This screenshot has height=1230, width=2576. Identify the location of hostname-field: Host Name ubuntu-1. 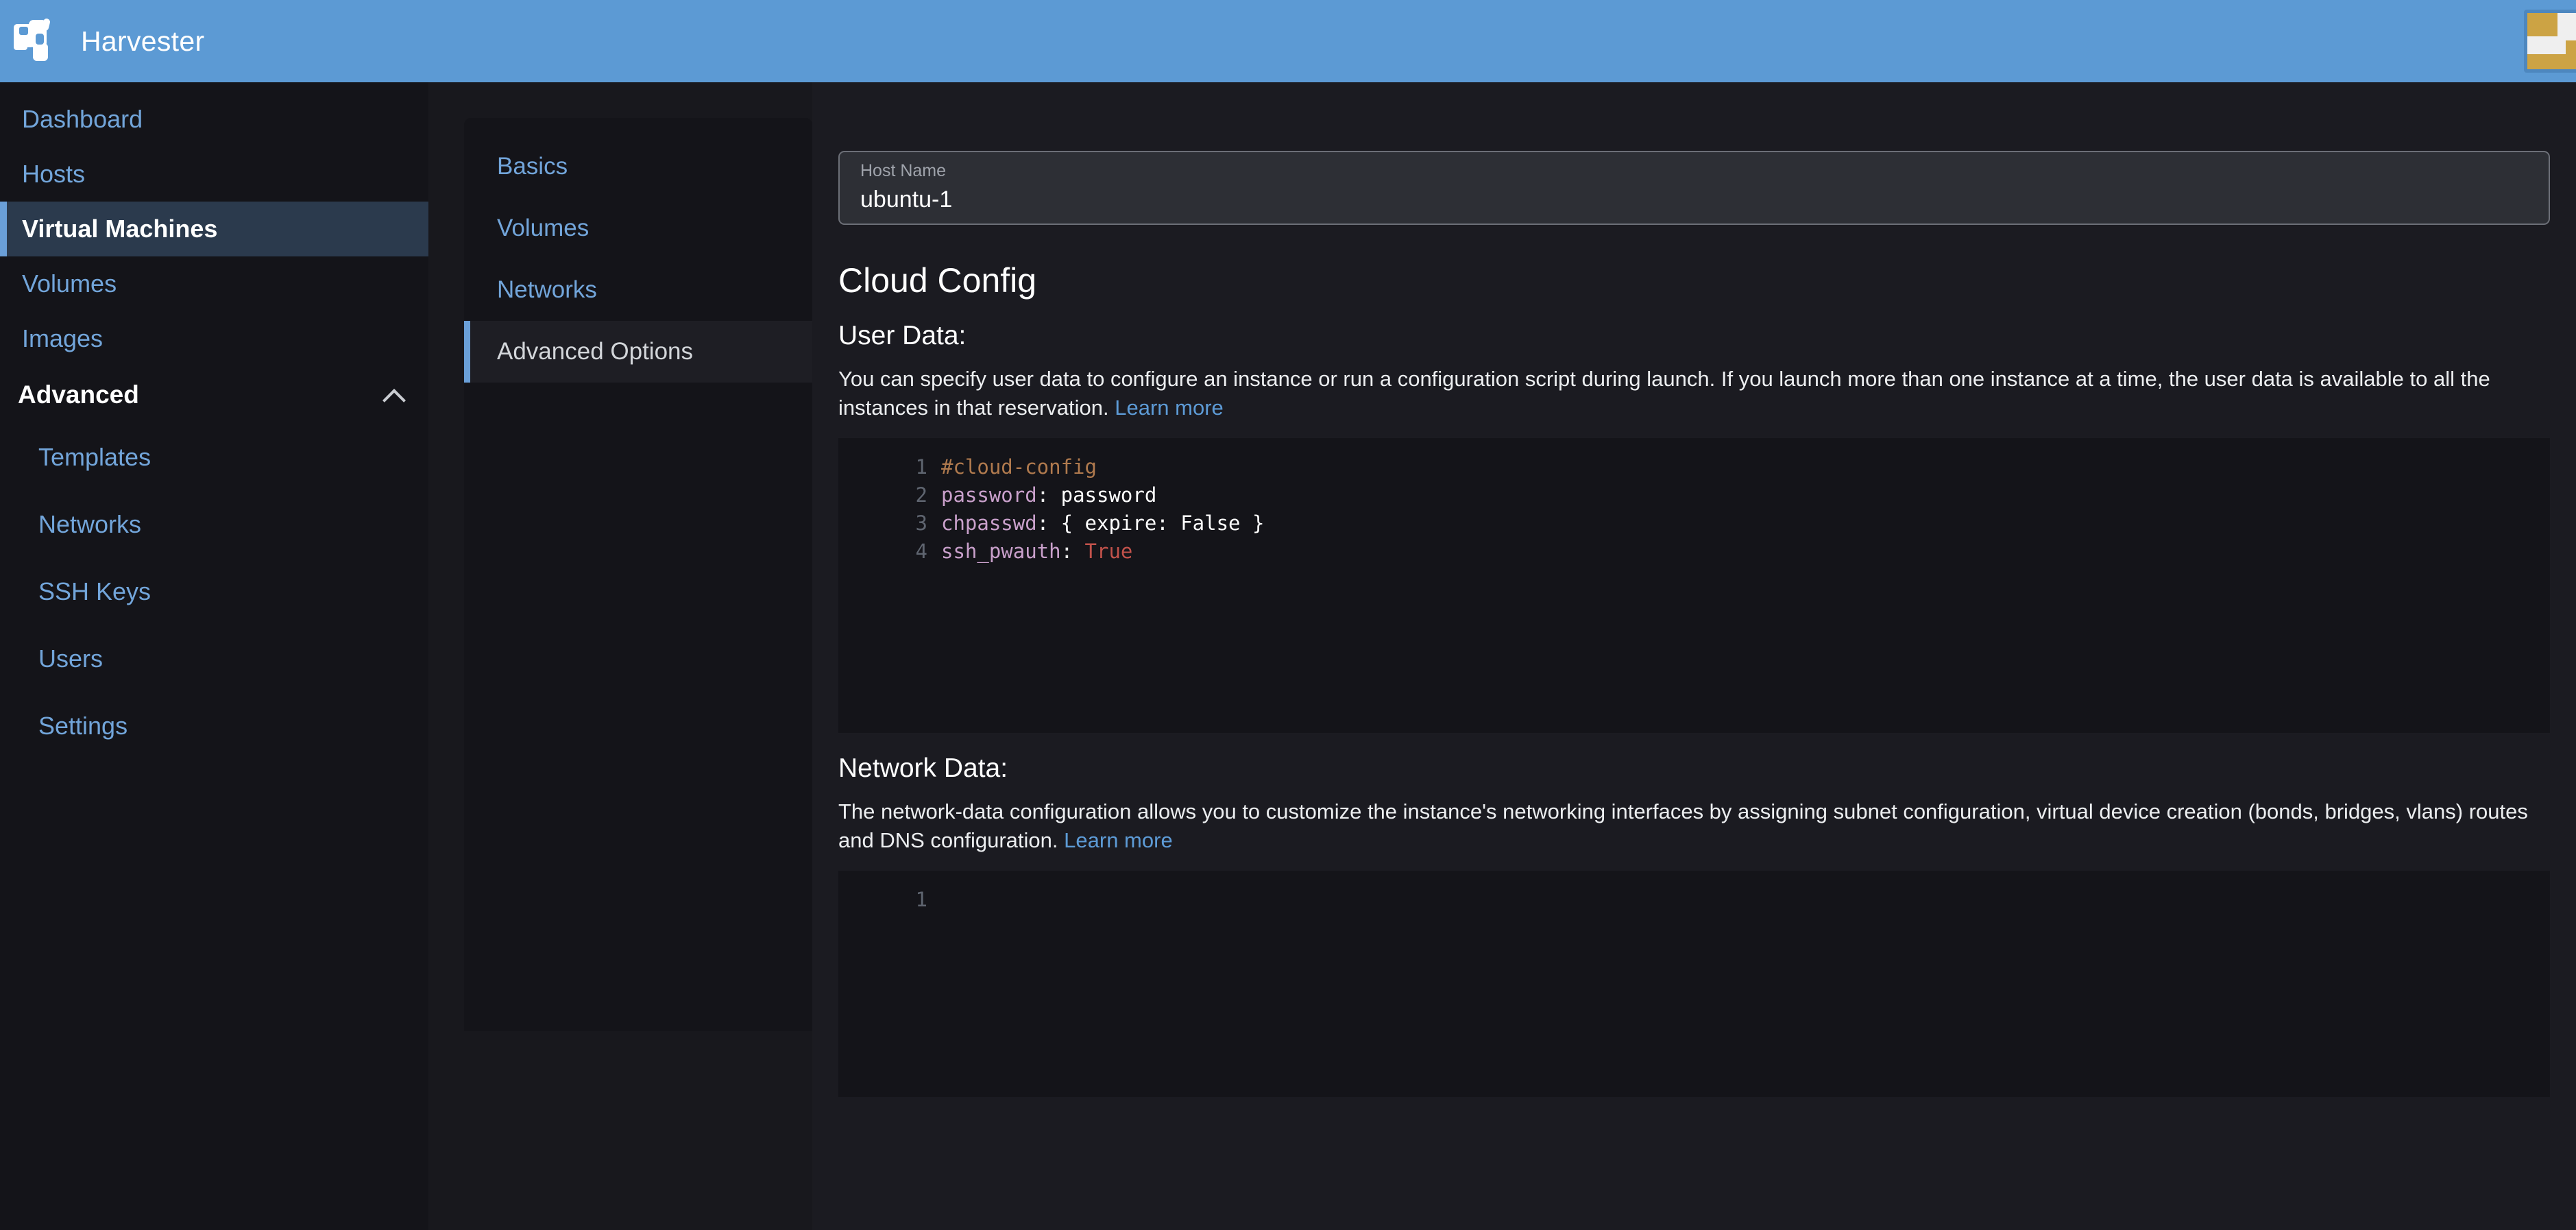
(1694, 188).